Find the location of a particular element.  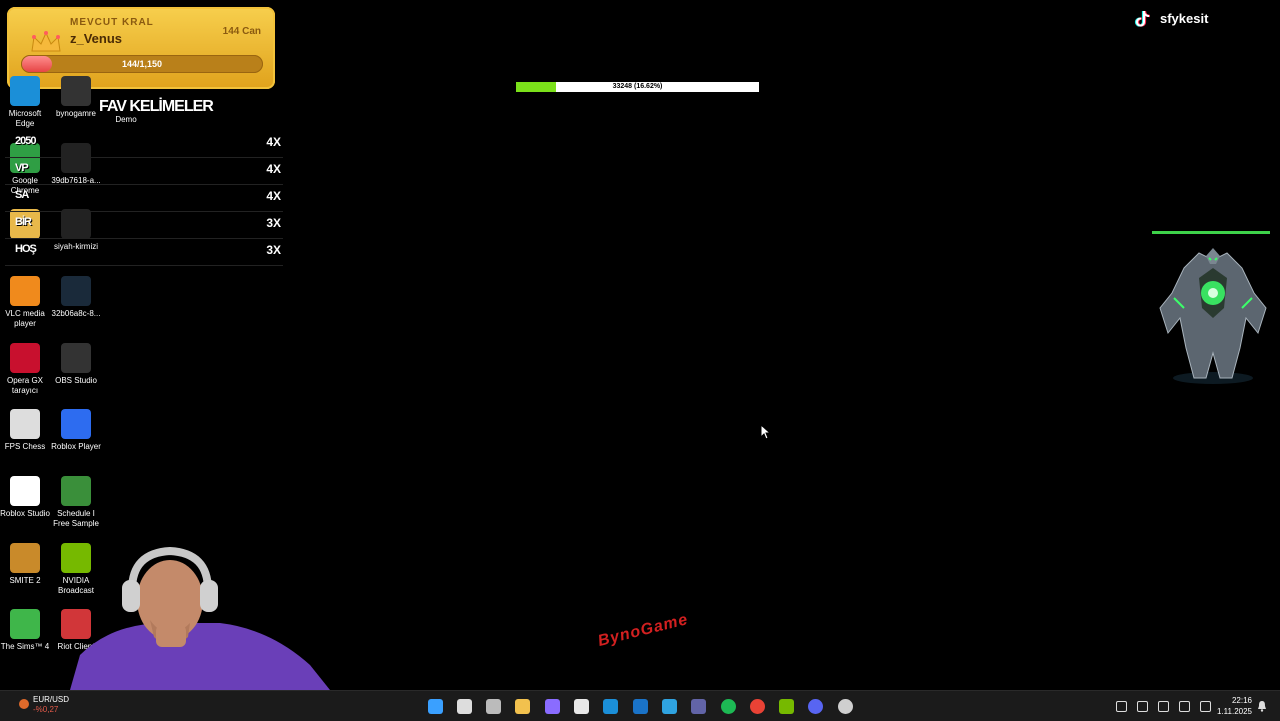

teams-icon is located at coordinates (699, 706).